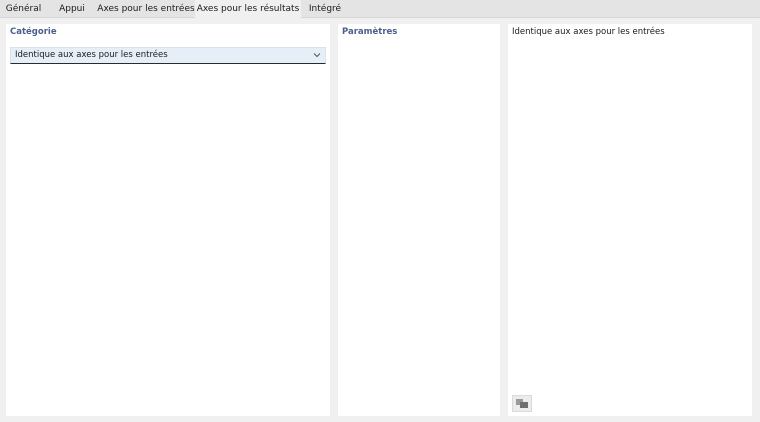 This screenshot has width=760, height=422. I want to click on parametres-title: Paramètres, so click(370, 32).